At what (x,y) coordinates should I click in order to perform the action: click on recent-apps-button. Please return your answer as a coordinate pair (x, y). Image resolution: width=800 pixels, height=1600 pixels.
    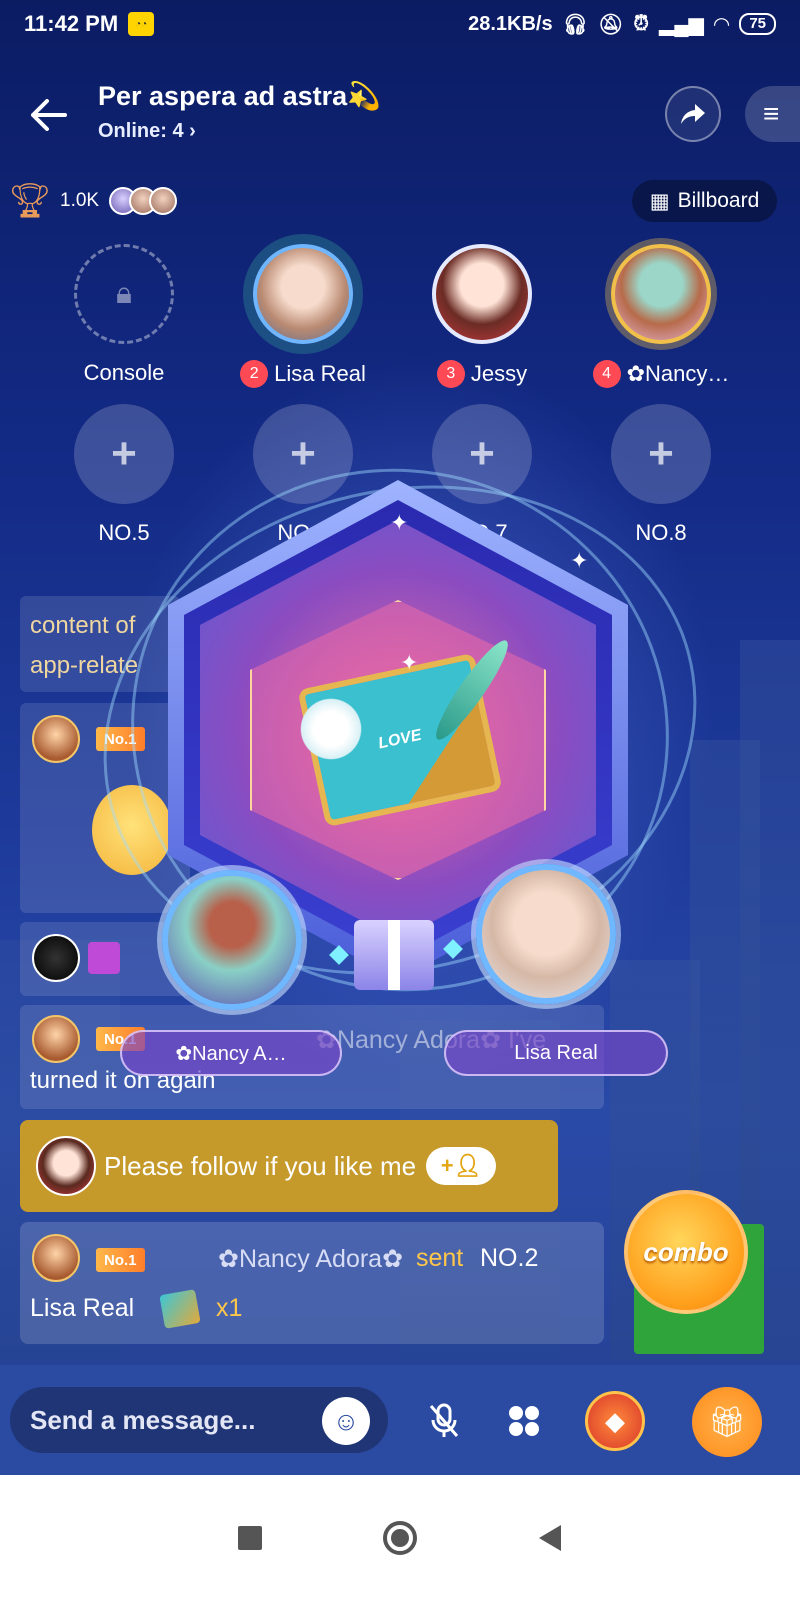
    Looking at the image, I should click on (250, 1538).